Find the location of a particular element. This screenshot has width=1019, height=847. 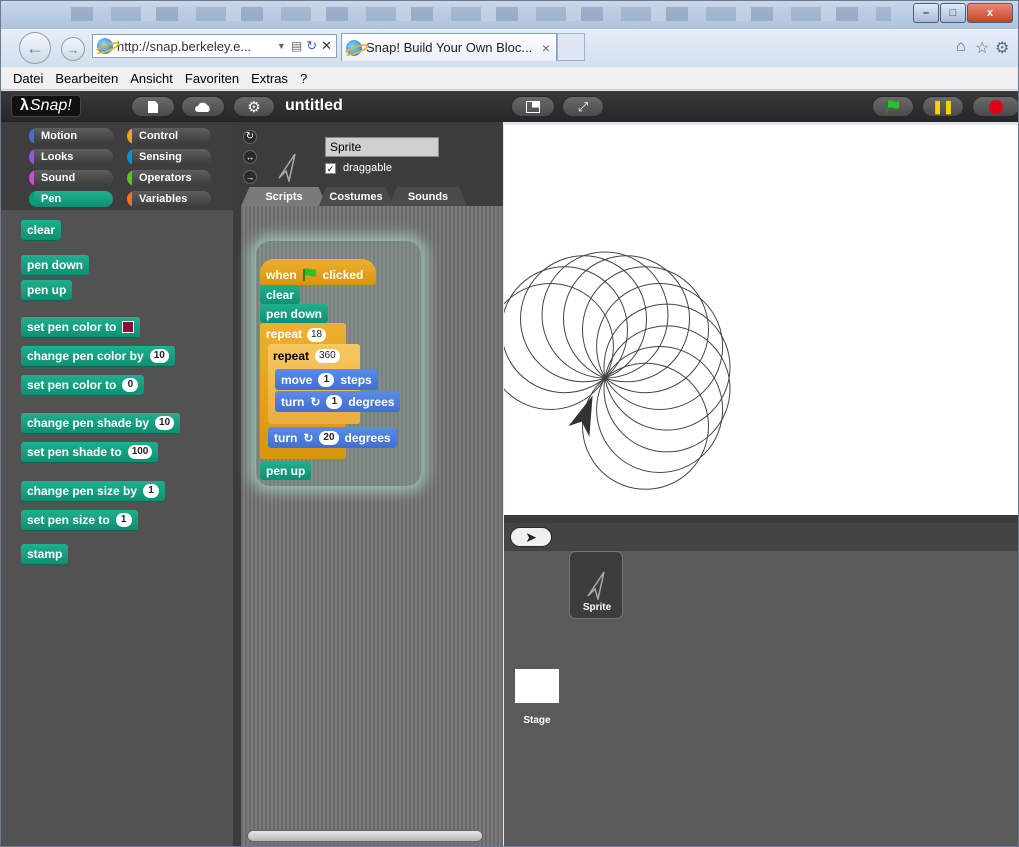

add-sprite-button: ➤ is located at coordinates (531, 537).